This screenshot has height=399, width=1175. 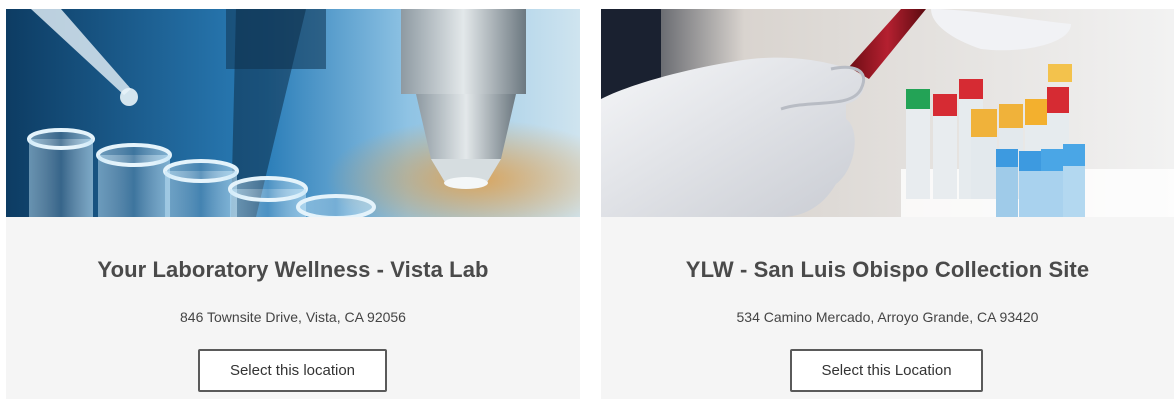 What do you see at coordinates (886, 370) in the screenshot?
I see `select-location-button: Select this Location` at bounding box center [886, 370].